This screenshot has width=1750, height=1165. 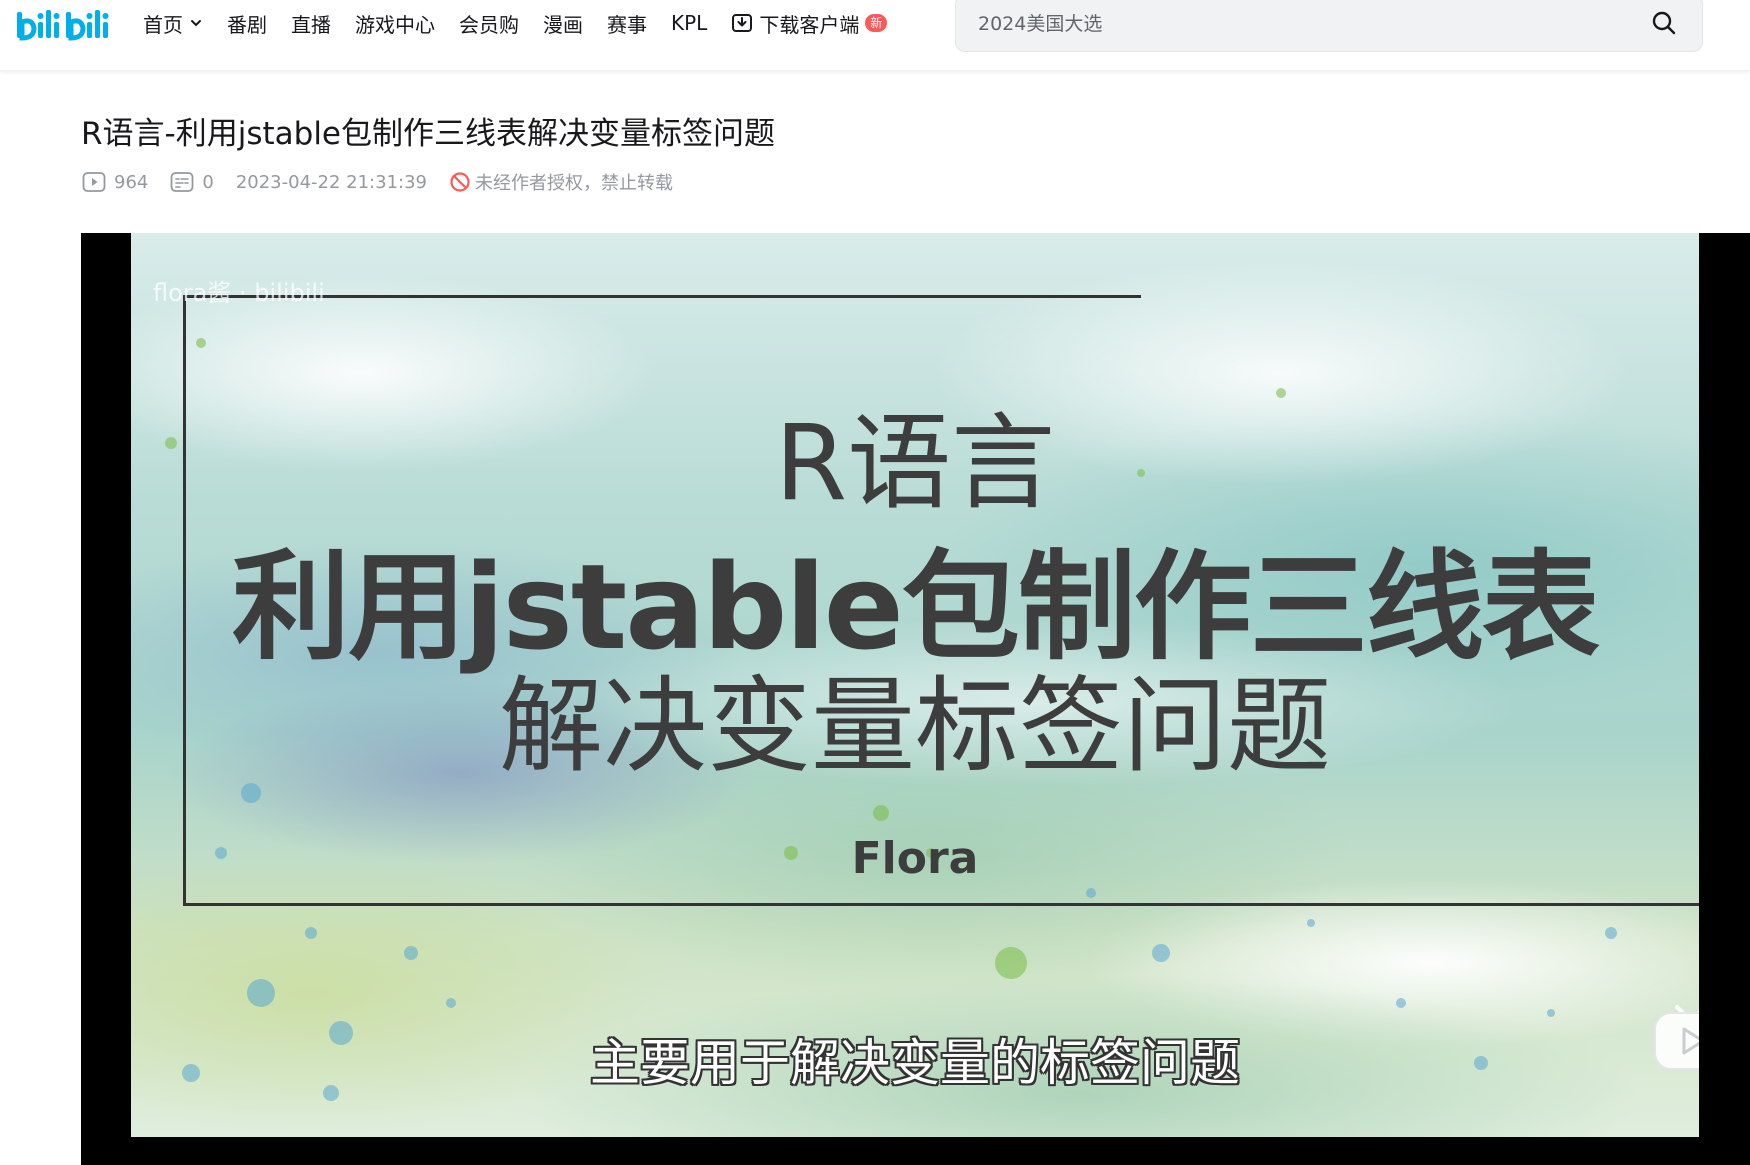 I want to click on nav-item-esports: 赛事, so click(x=627, y=23).